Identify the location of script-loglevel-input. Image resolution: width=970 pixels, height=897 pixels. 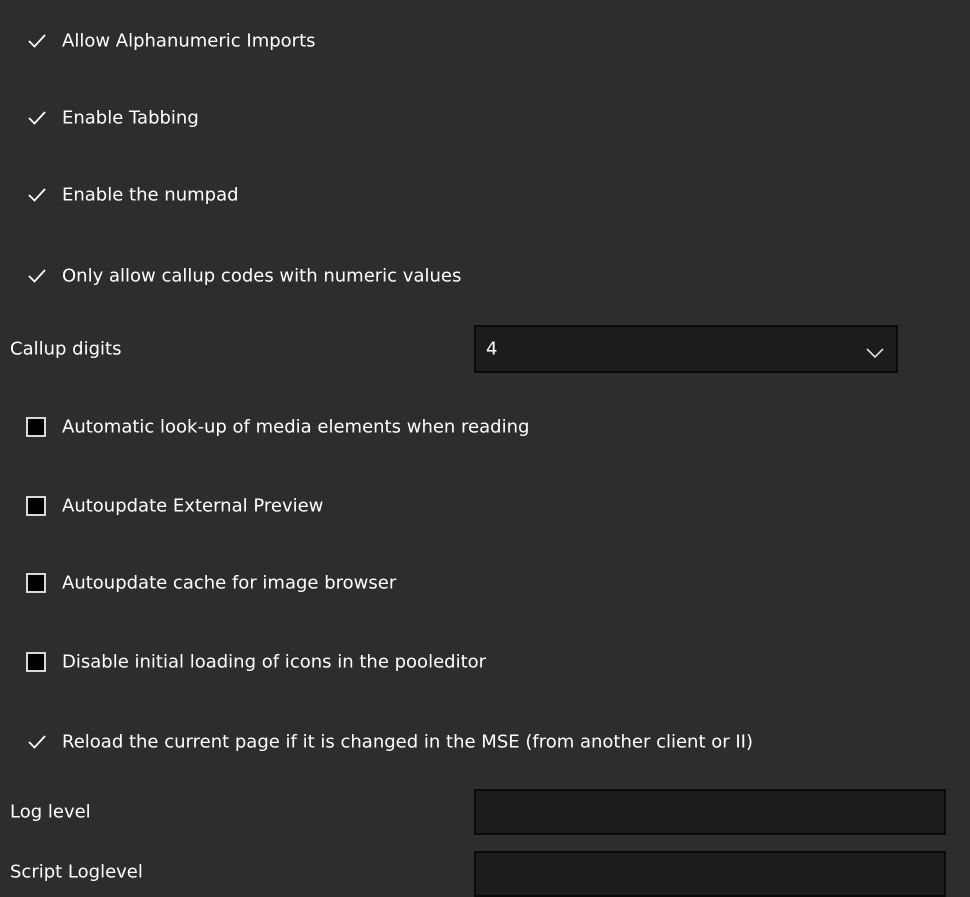
(710, 874).